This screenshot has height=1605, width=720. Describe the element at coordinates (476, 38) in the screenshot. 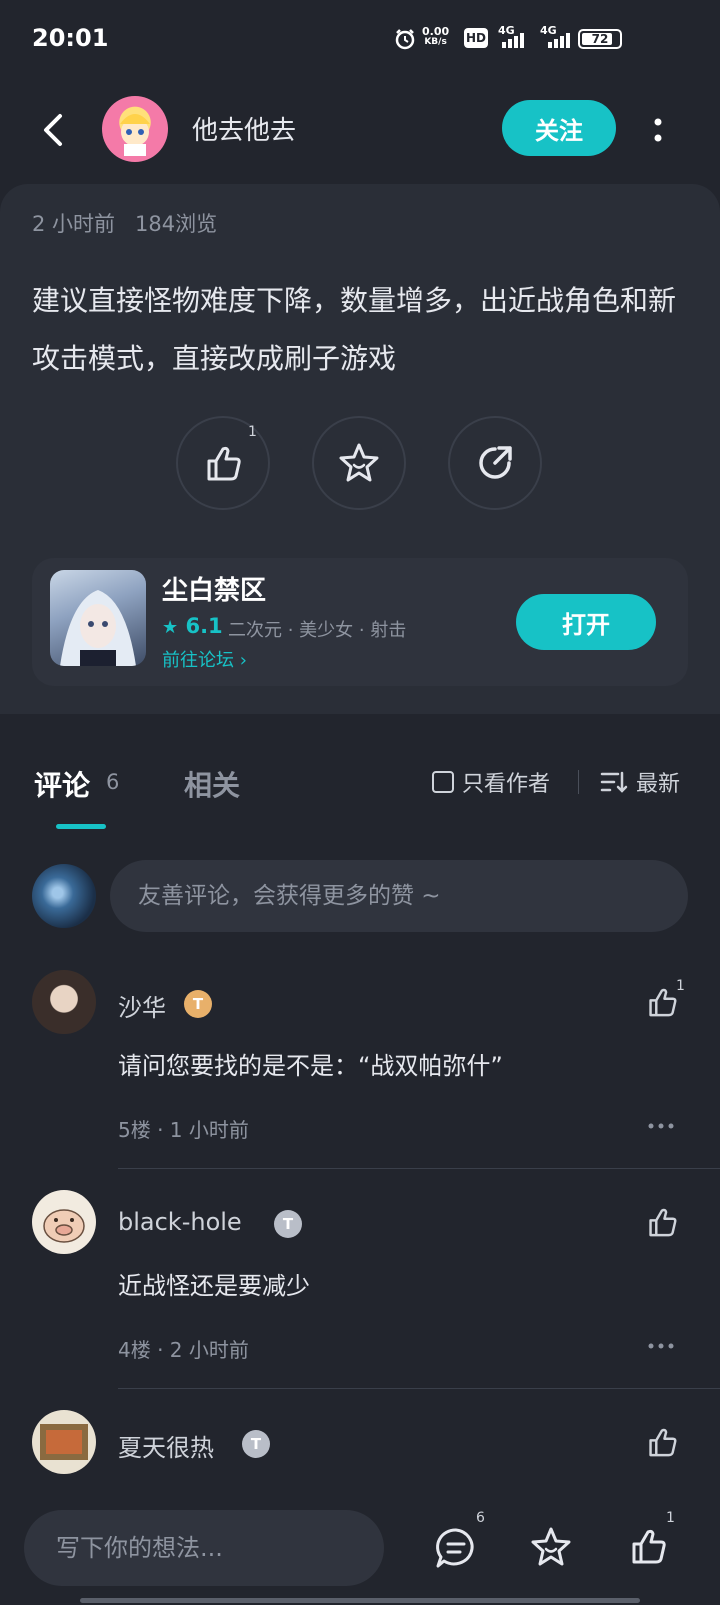

I see `hd-icon: HD` at that location.